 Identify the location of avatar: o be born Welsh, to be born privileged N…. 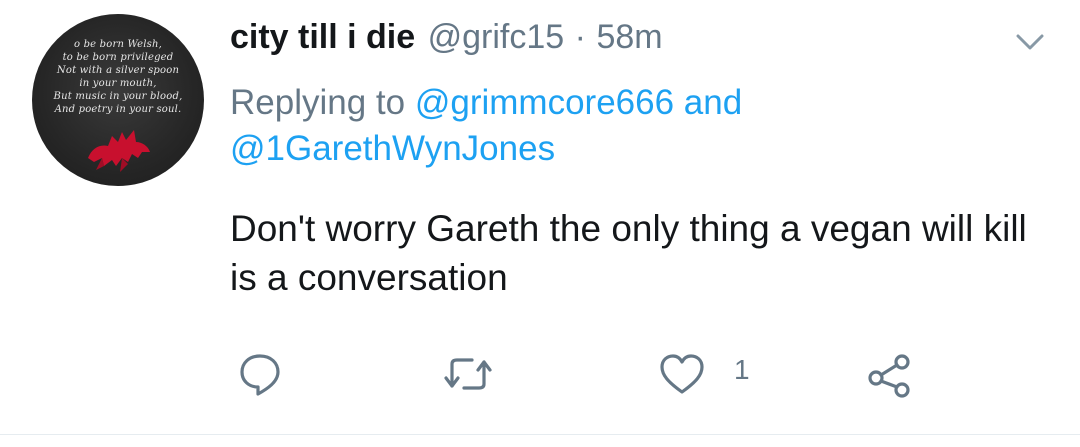
(118, 100).